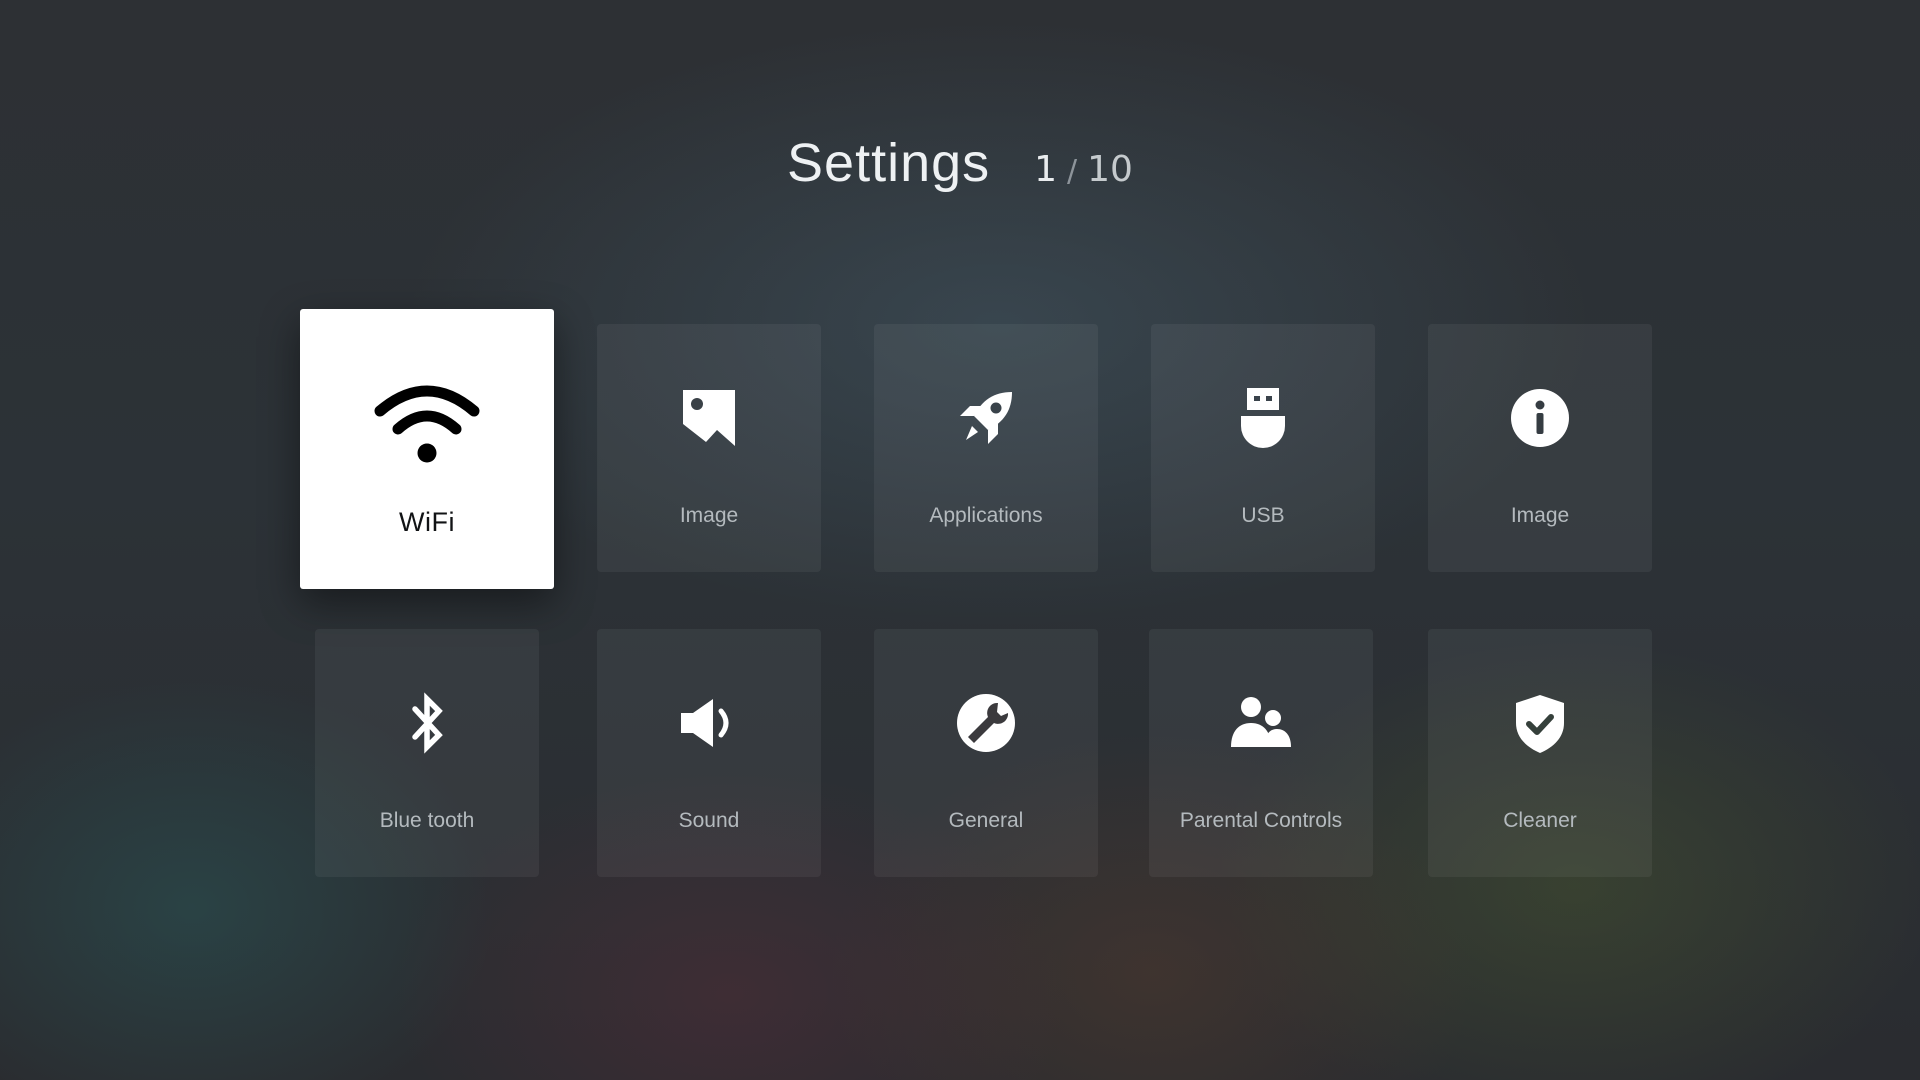  I want to click on info-icon, so click(1540, 418).